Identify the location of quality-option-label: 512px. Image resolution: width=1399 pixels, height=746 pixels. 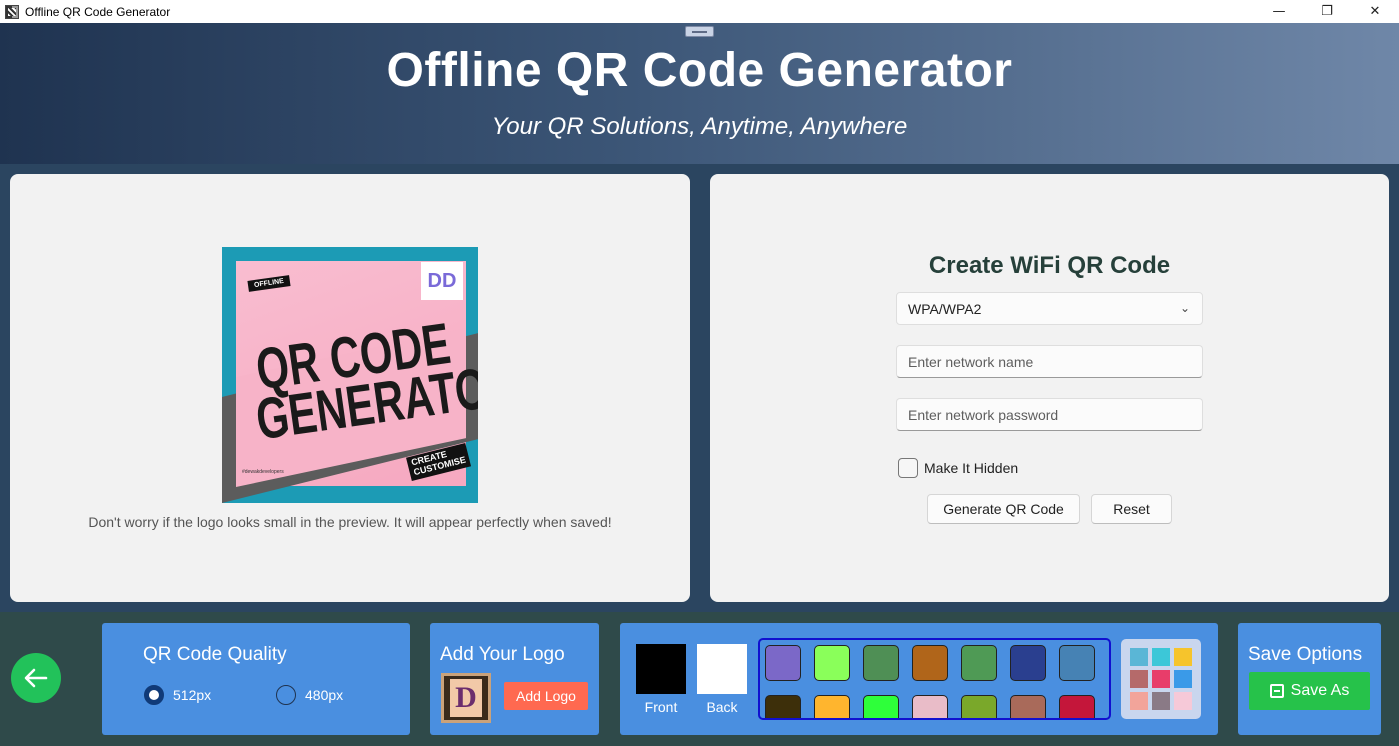
(192, 695).